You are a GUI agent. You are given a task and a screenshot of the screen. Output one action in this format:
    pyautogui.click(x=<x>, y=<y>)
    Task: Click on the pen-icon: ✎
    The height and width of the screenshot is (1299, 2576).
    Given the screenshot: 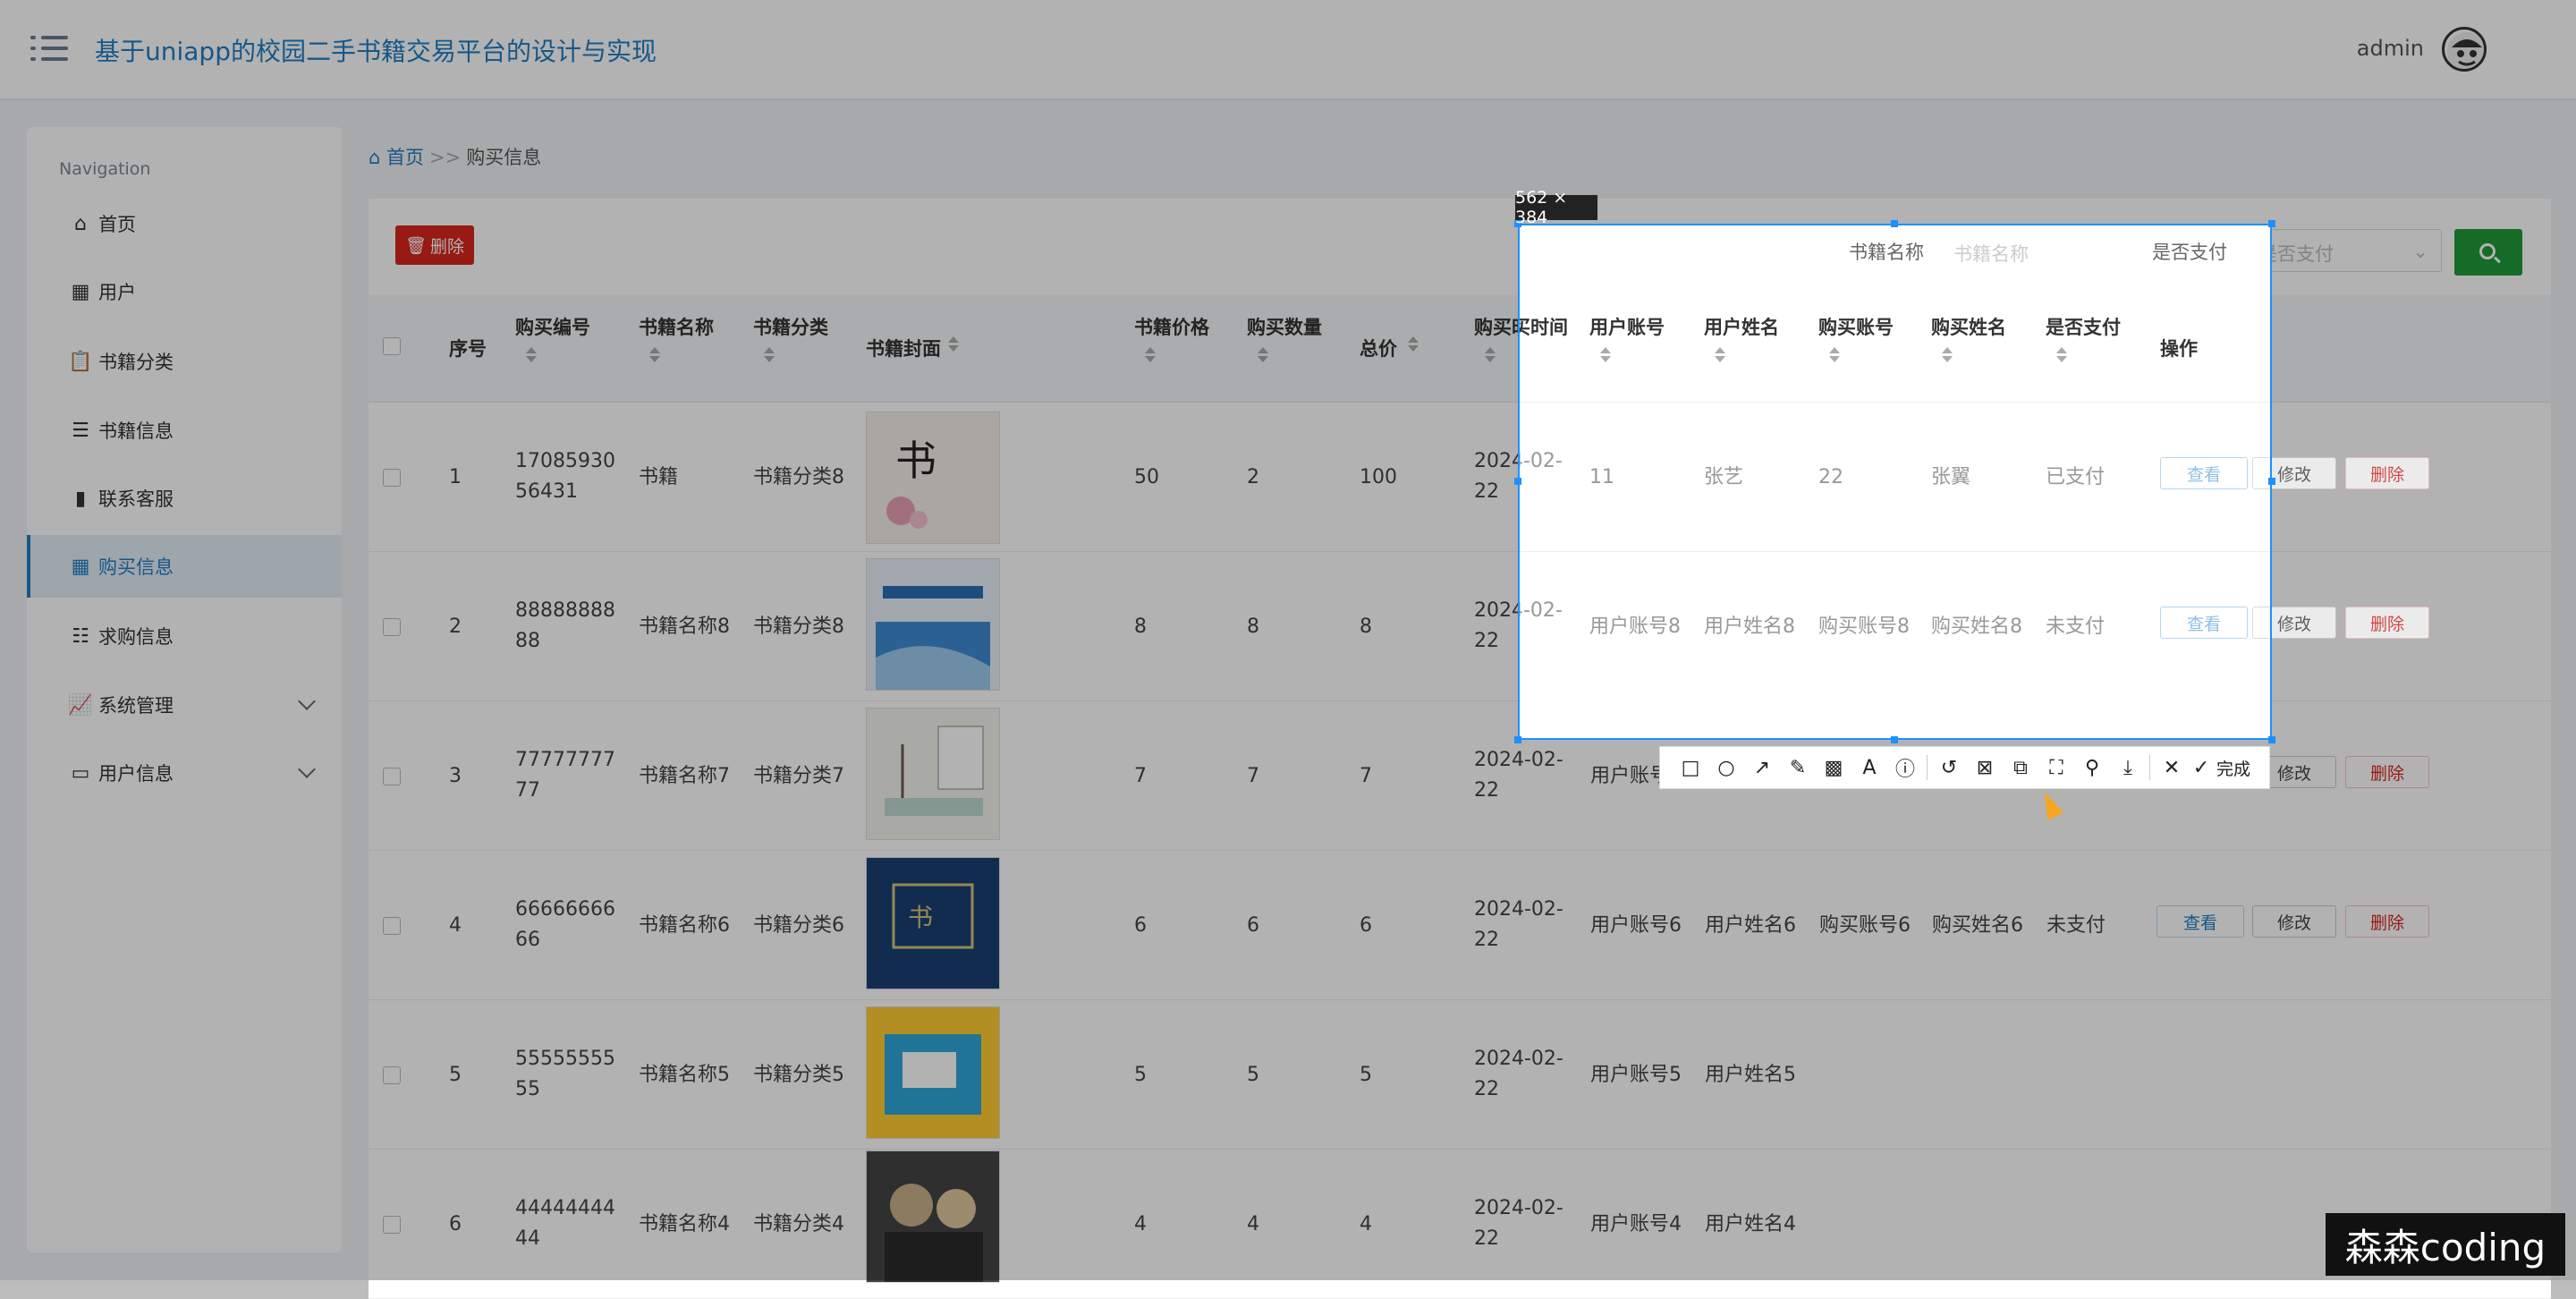 What is the action you would take?
    pyautogui.click(x=1798, y=767)
    